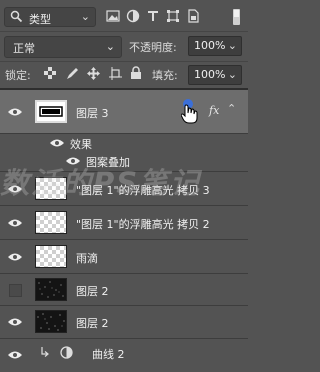  Describe the element at coordinates (214, 110) in the screenshot. I see `fx-icon: fx` at that location.